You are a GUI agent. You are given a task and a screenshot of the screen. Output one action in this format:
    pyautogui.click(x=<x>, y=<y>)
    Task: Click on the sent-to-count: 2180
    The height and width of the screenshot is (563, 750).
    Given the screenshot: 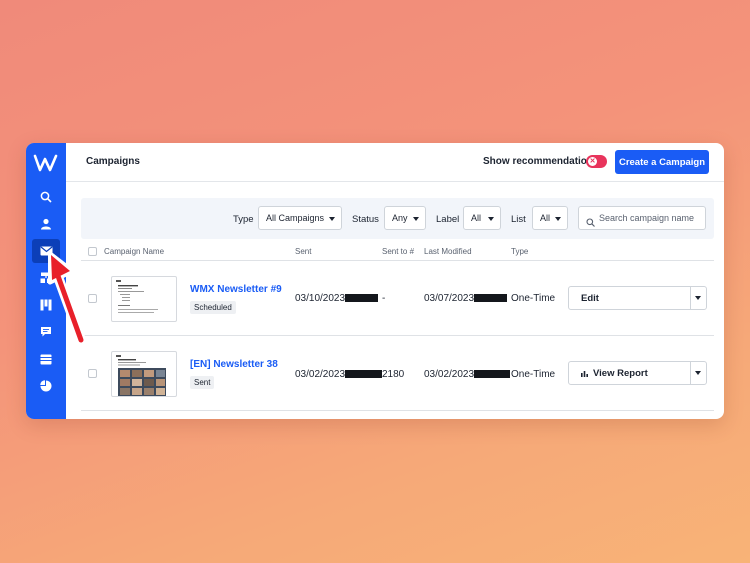 What is the action you would take?
    pyautogui.click(x=393, y=374)
    